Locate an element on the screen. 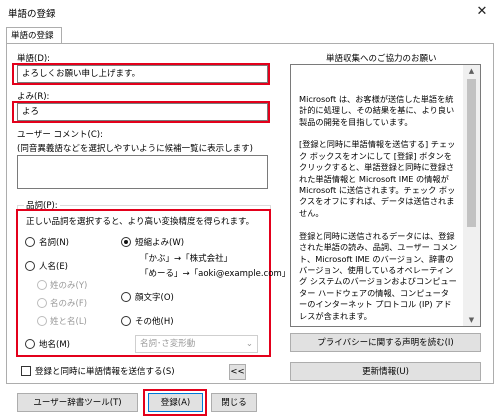  comment-label: ユーザー コメント(C): is located at coordinates (60, 135).